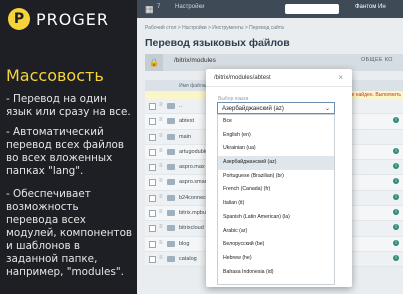  What do you see at coordinates (186, 121) in the screenshot?
I see `row-name: abtest` at bounding box center [186, 121].